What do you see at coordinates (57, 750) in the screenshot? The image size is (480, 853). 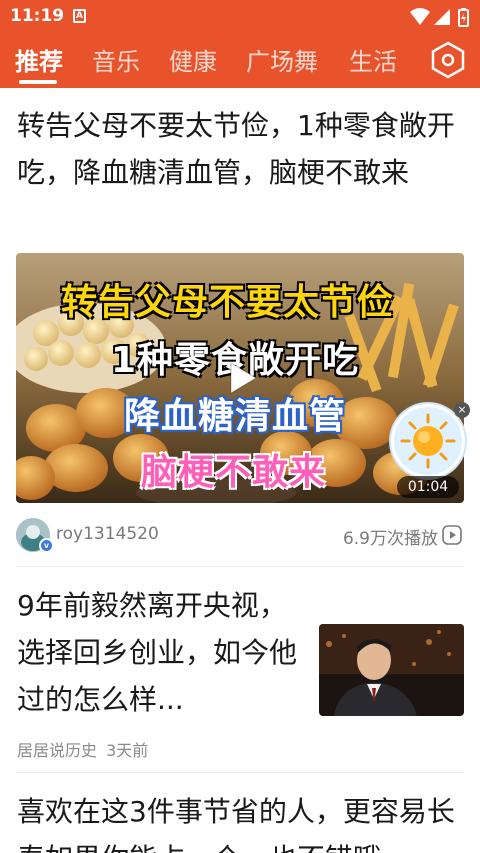 I see `article-source: 居居说历史` at bounding box center [57, 750].